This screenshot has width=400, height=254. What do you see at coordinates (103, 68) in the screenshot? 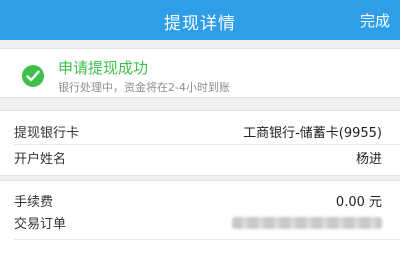
I see `status-title: 申请提现成功` at bounding box center [103, 68].